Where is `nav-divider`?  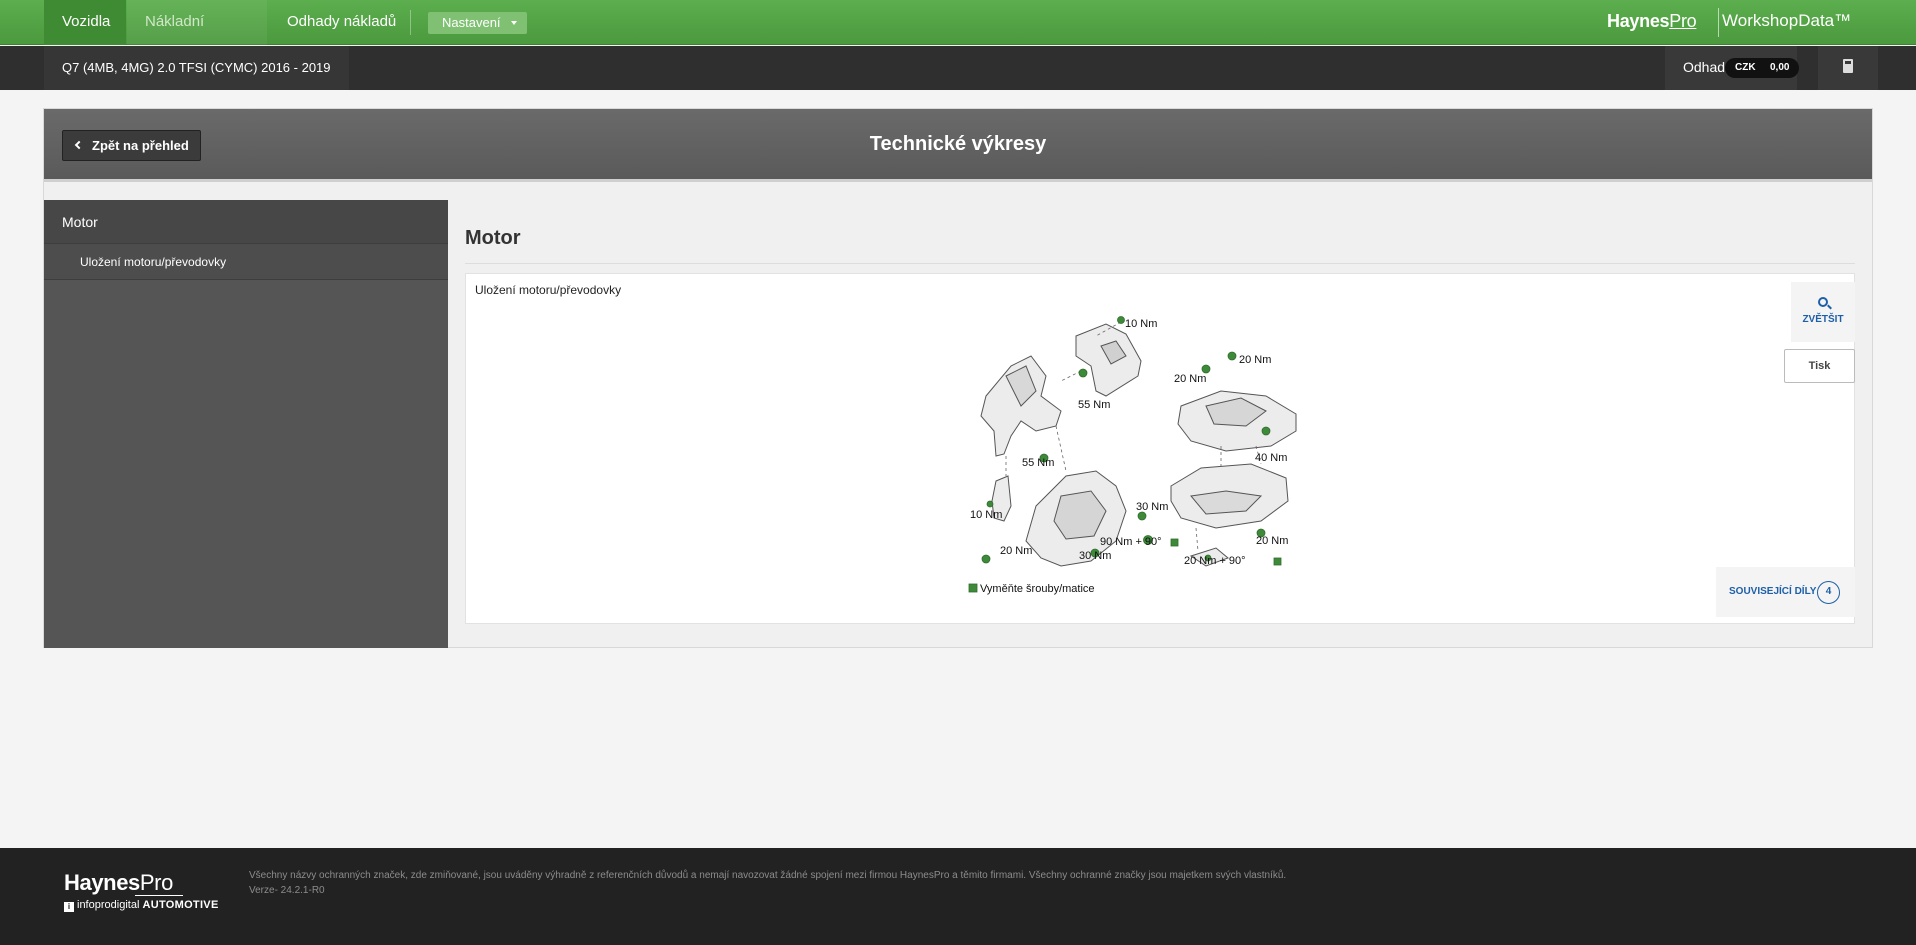
nav-divider is located at coordinates (410, 22).